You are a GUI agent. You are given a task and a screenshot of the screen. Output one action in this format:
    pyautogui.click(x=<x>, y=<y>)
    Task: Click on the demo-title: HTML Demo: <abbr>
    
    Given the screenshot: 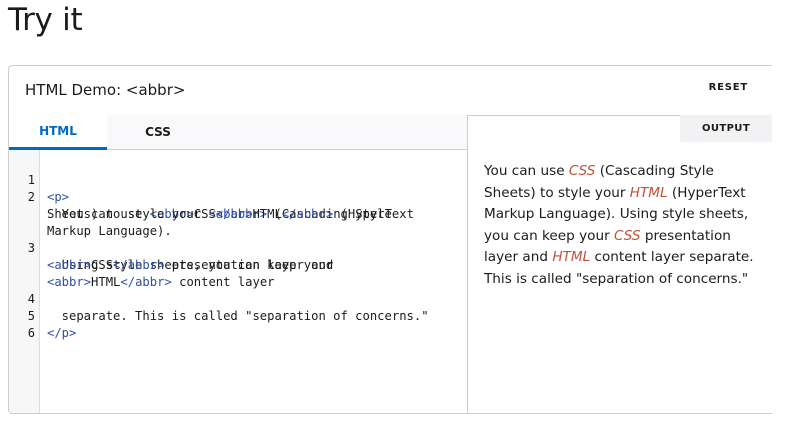 What is the action you would take?
    pyautogui.click(x=105, y=90)
    